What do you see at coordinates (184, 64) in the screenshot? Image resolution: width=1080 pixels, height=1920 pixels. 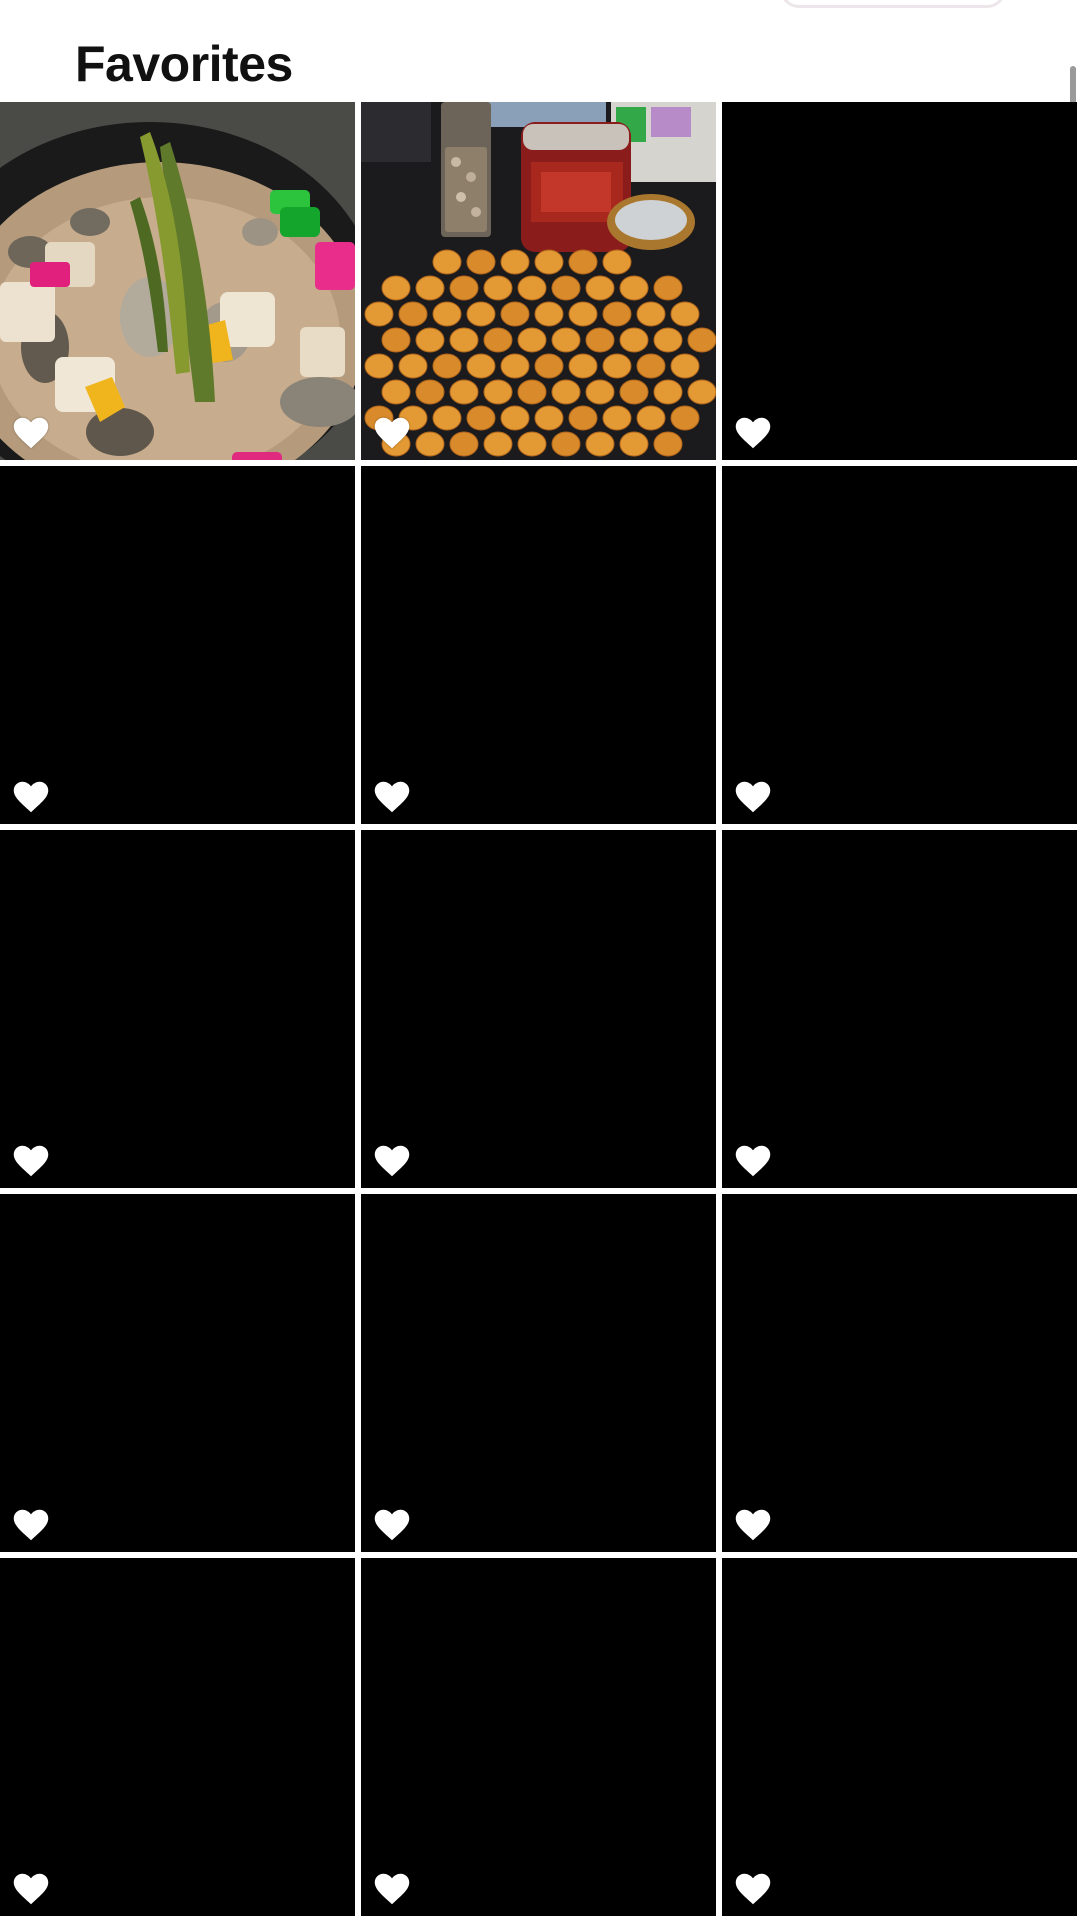 I see `page-title: Favorites` at bounding box center [184, 64].